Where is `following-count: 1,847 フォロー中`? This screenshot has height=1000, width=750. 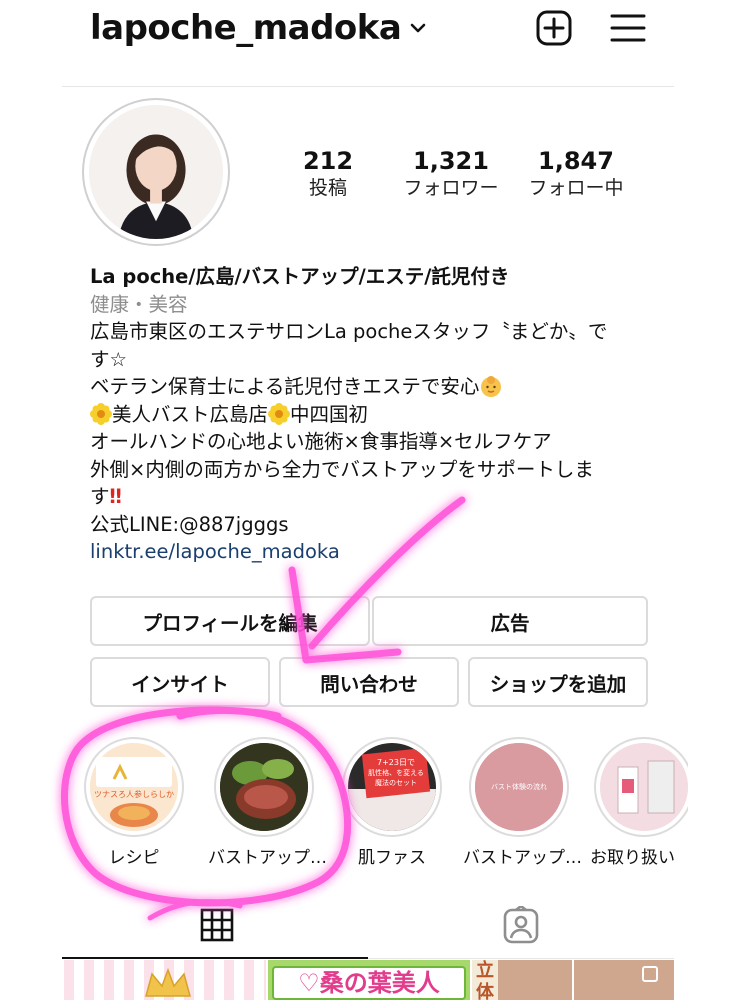 following-count: 1,847 フォロー中 is located at coordinates (576, 175).